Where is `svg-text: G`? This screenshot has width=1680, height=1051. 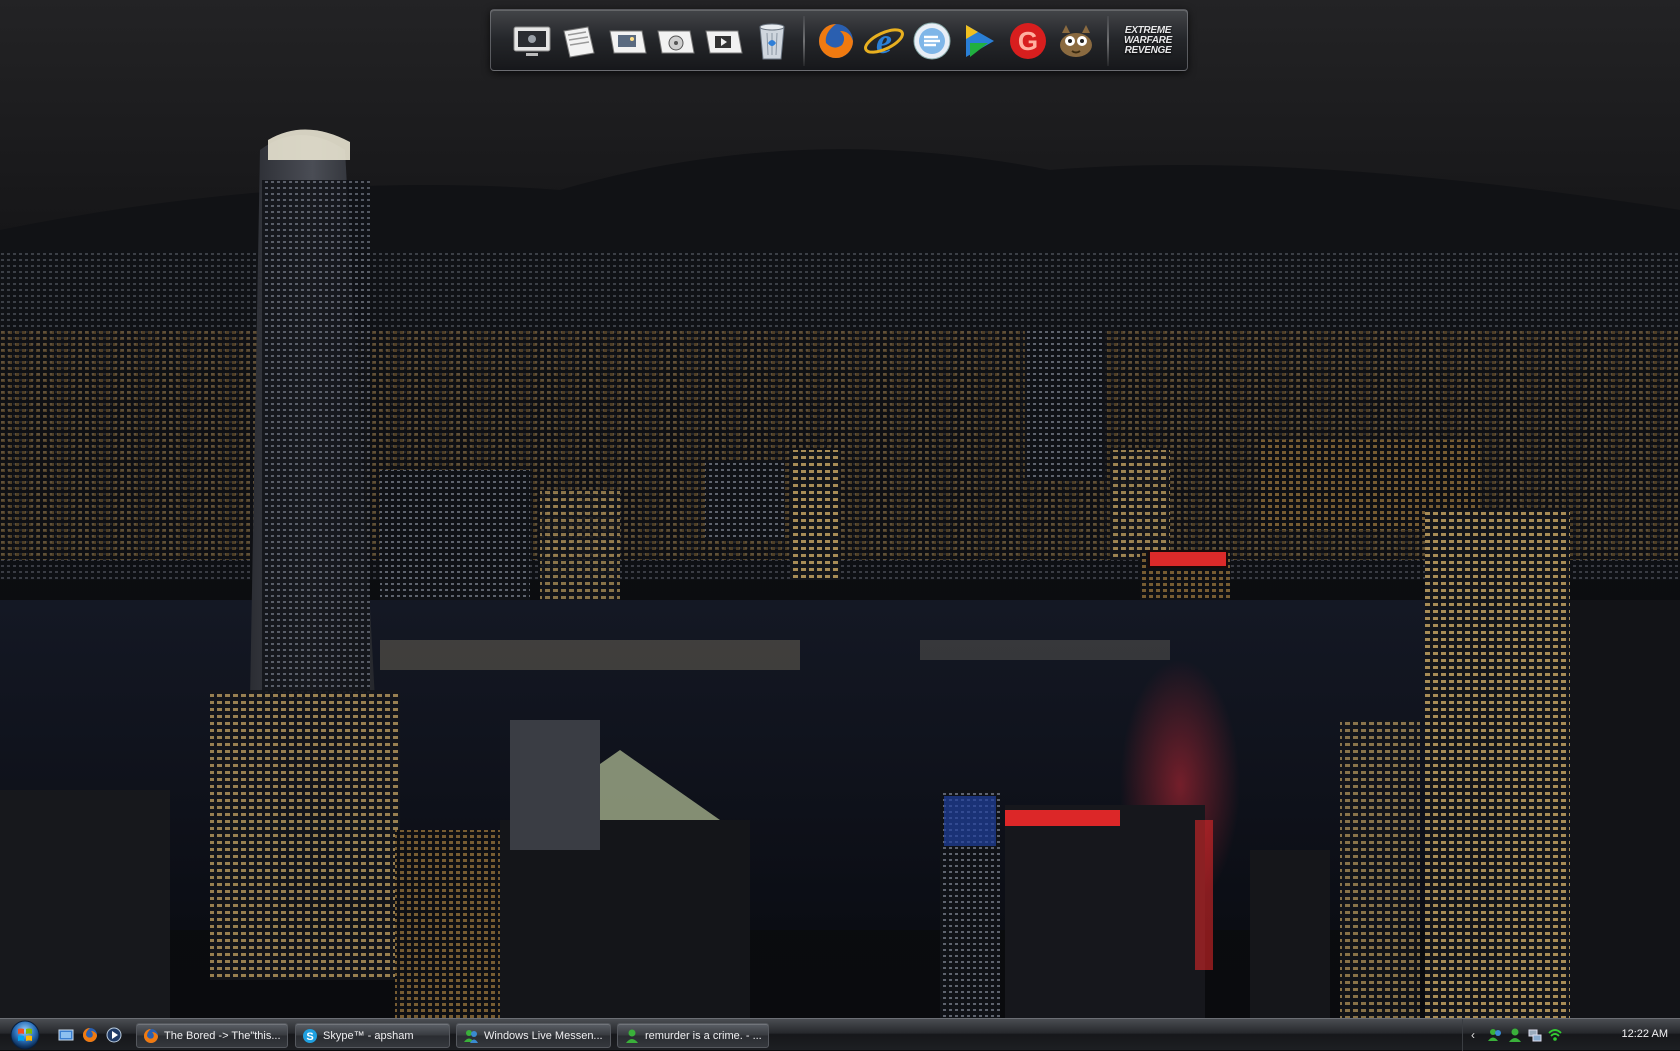
svg-text: G is located at coordinates (1028, 41).